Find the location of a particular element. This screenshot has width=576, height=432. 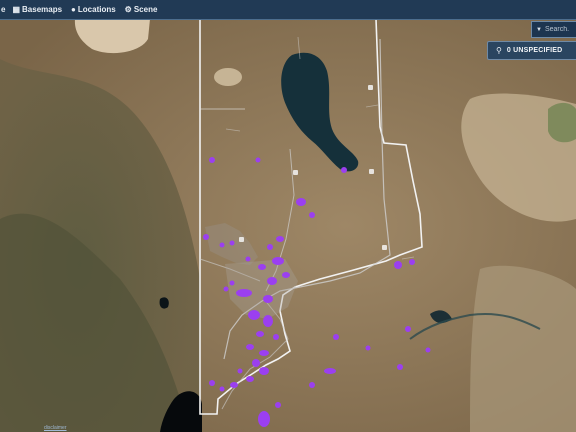

disclaimer-link: disclaimer is located at coordinates (55, 428).